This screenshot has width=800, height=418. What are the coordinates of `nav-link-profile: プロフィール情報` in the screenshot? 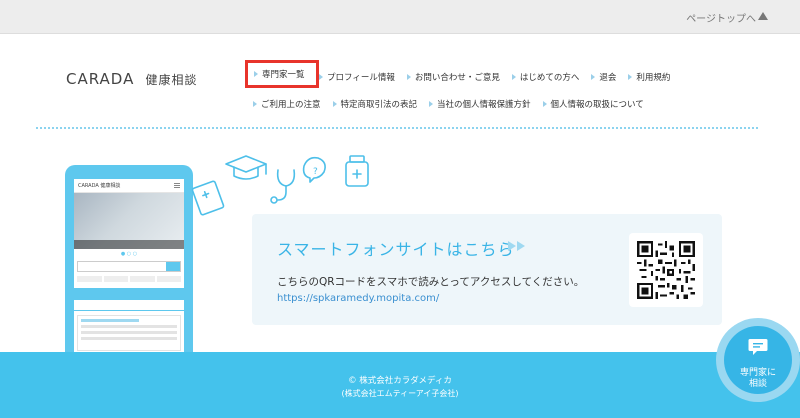 It's located at (357, 77).